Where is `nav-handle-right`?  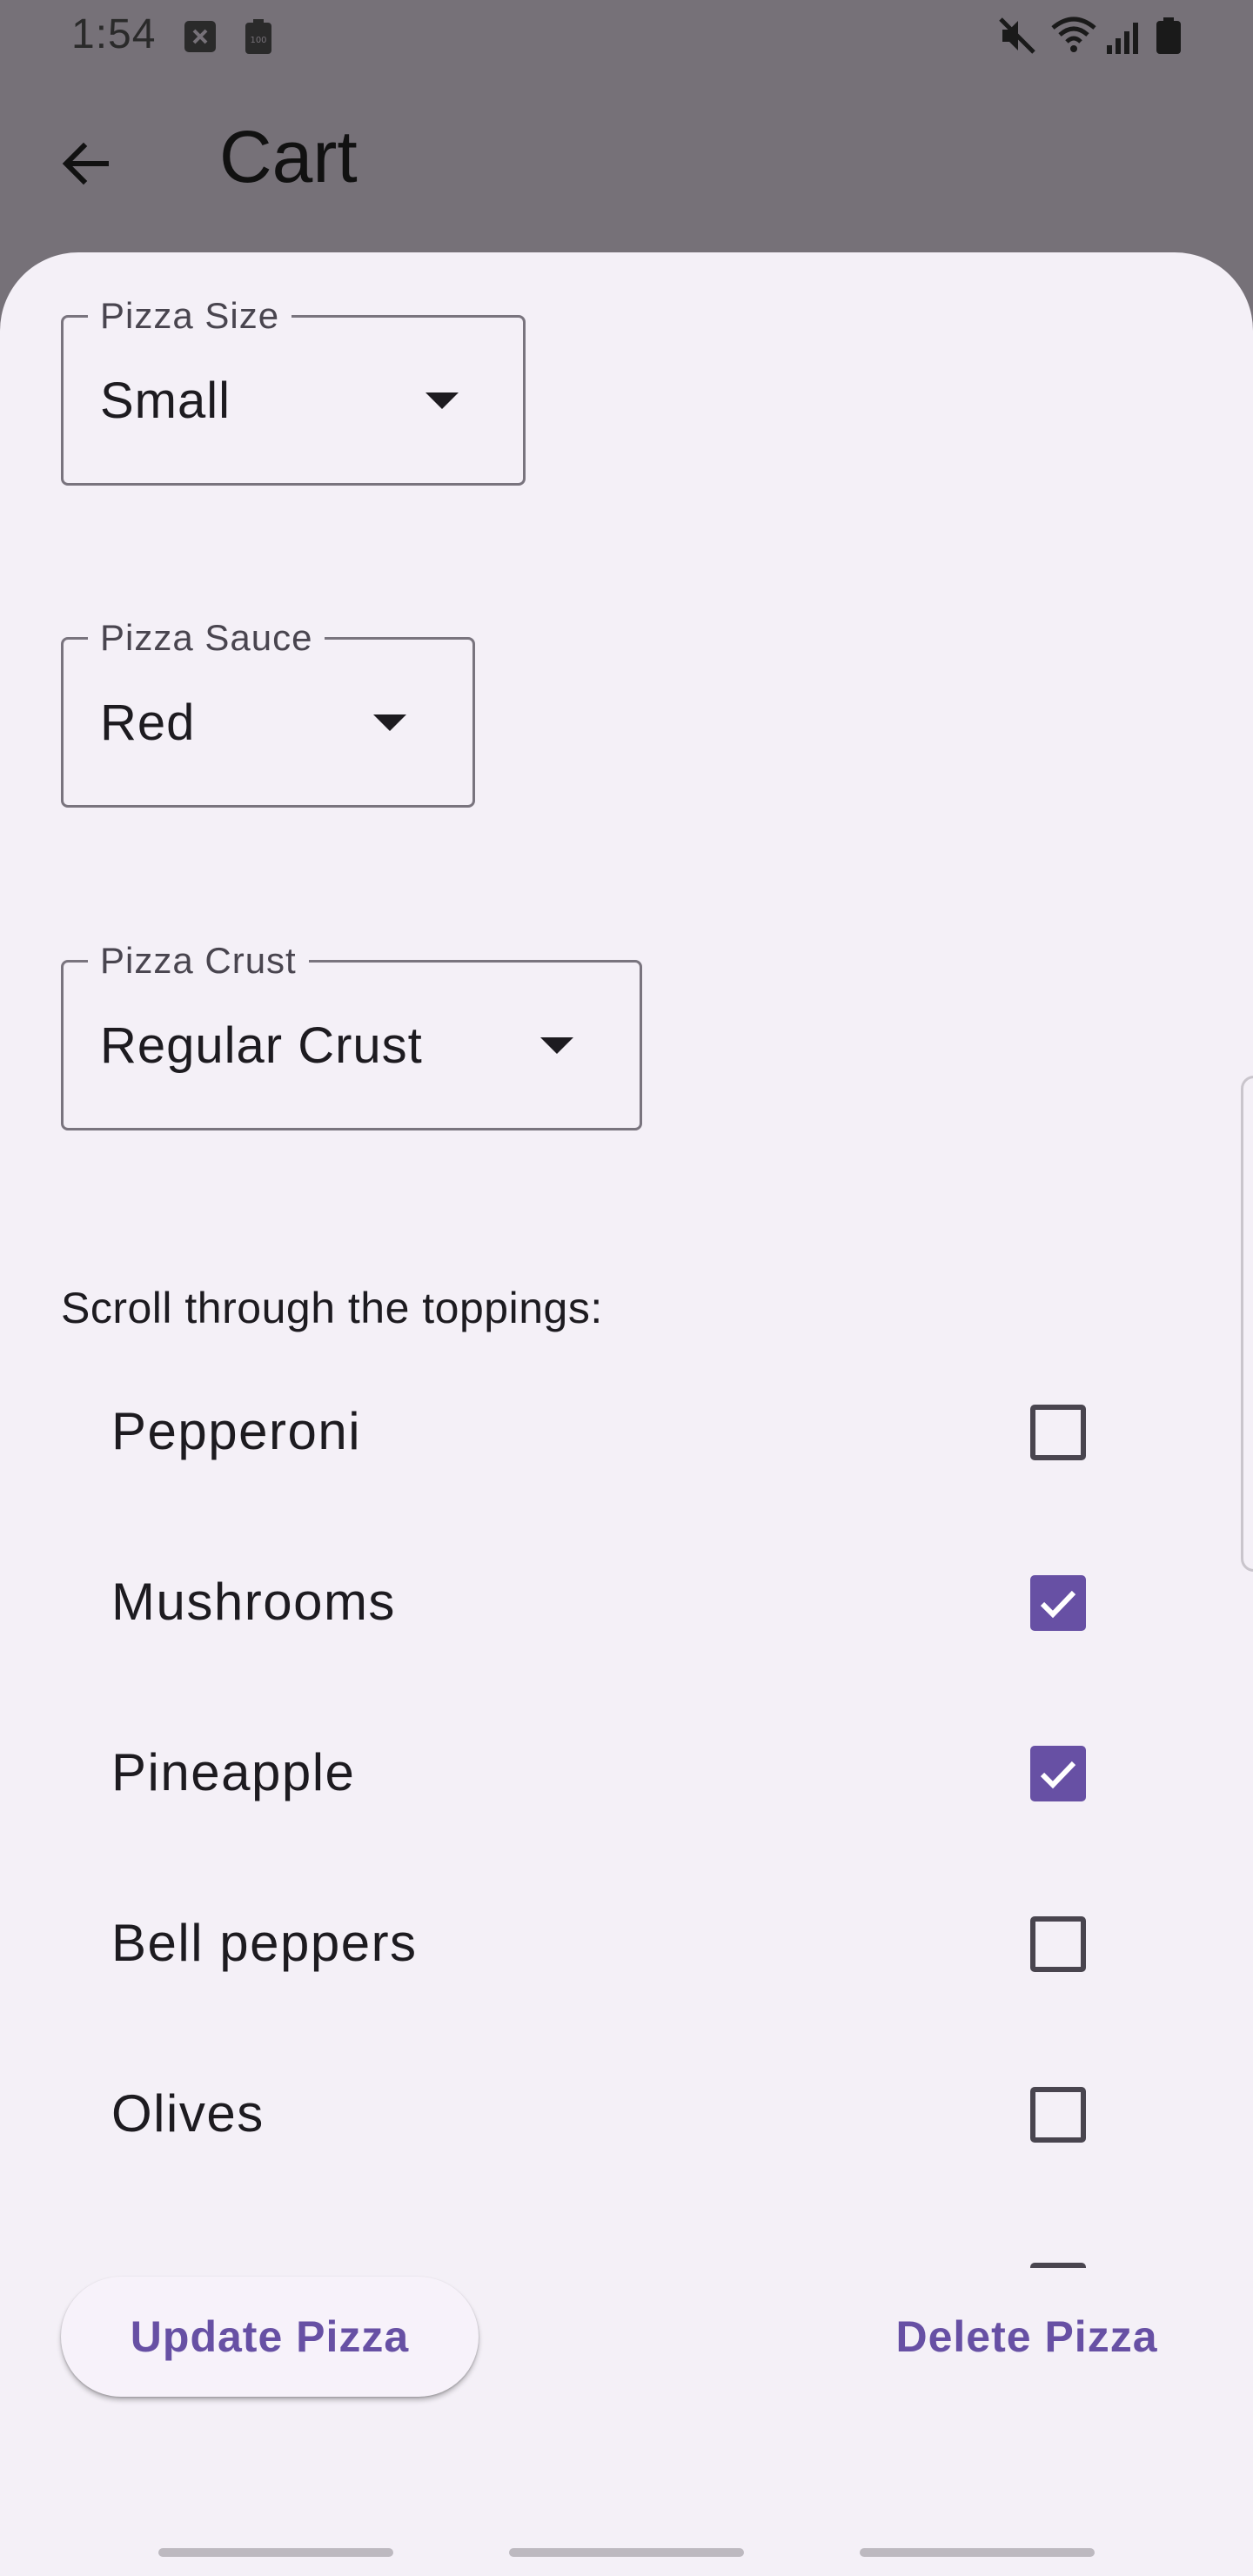
nav-handle-right is located at coordinates (977, 2553).